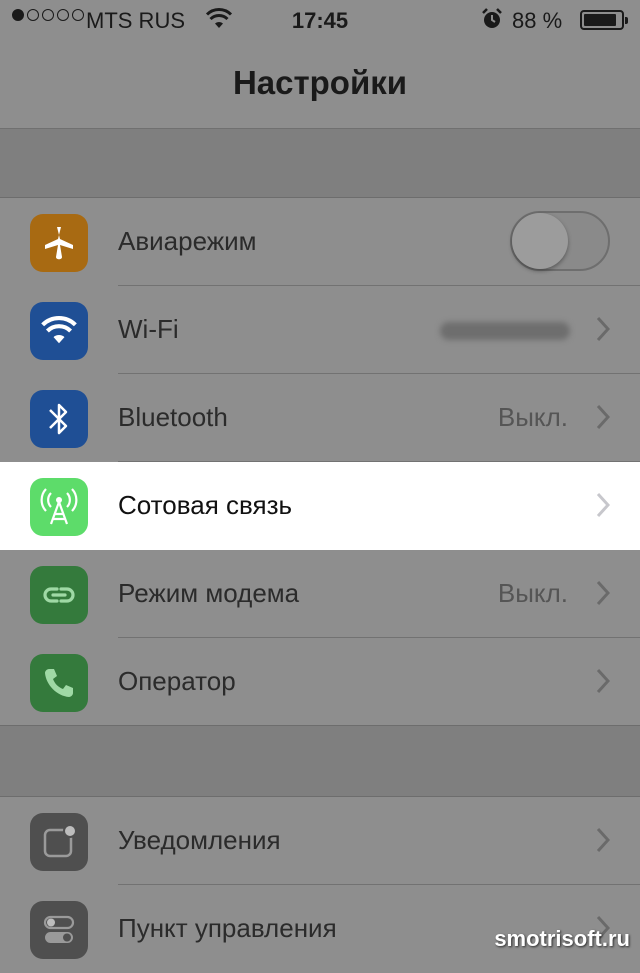  Describe the element at coordinates (562, 938) in the screenshot. I see `watermark: smotrisoft.ru` at that location.